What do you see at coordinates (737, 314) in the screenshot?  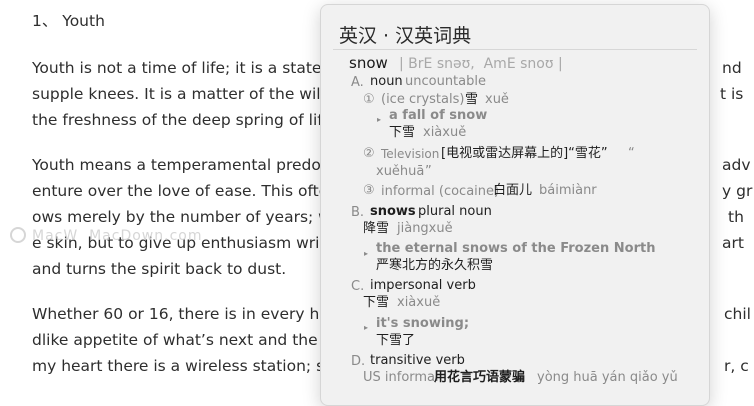 I see `paragraph-line-fragment: chil` at bounding box center [737, 314].